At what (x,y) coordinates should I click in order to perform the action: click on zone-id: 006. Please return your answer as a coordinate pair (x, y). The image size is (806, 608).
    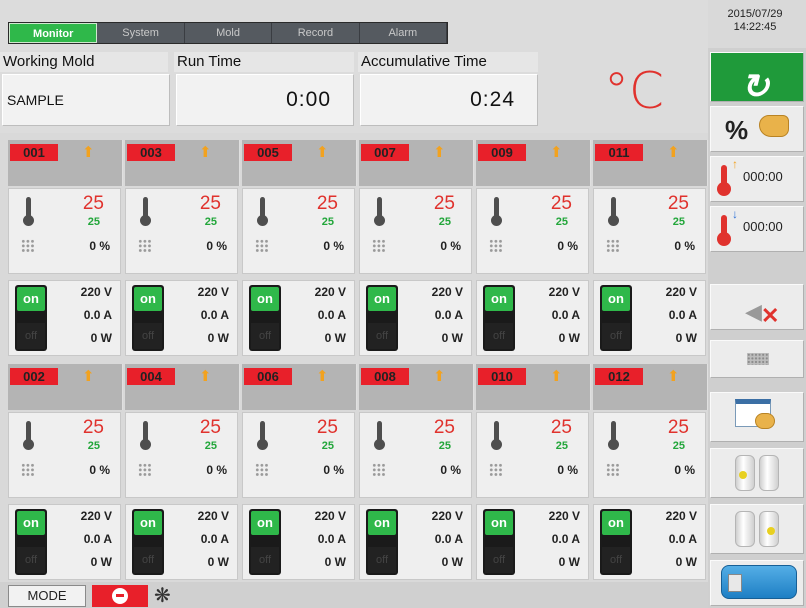
    Looking at the image, I should click on (268, 376).